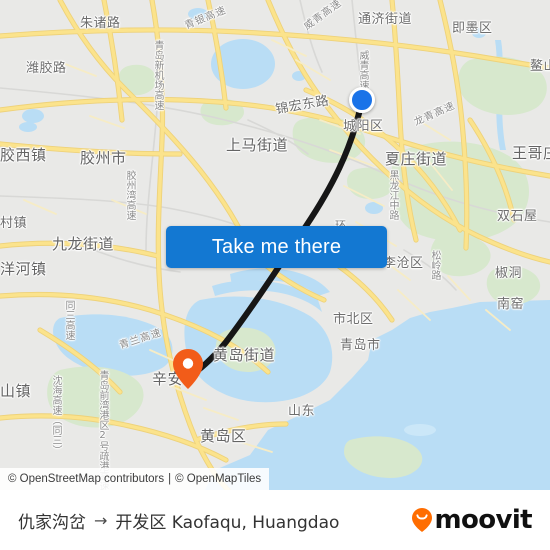 The width and height of the screenshot is (550, 550). What do you see at coordinates (422, 520) in the screenshot?
I see `moovit-pin-icon` at bounding box center [422, 520].